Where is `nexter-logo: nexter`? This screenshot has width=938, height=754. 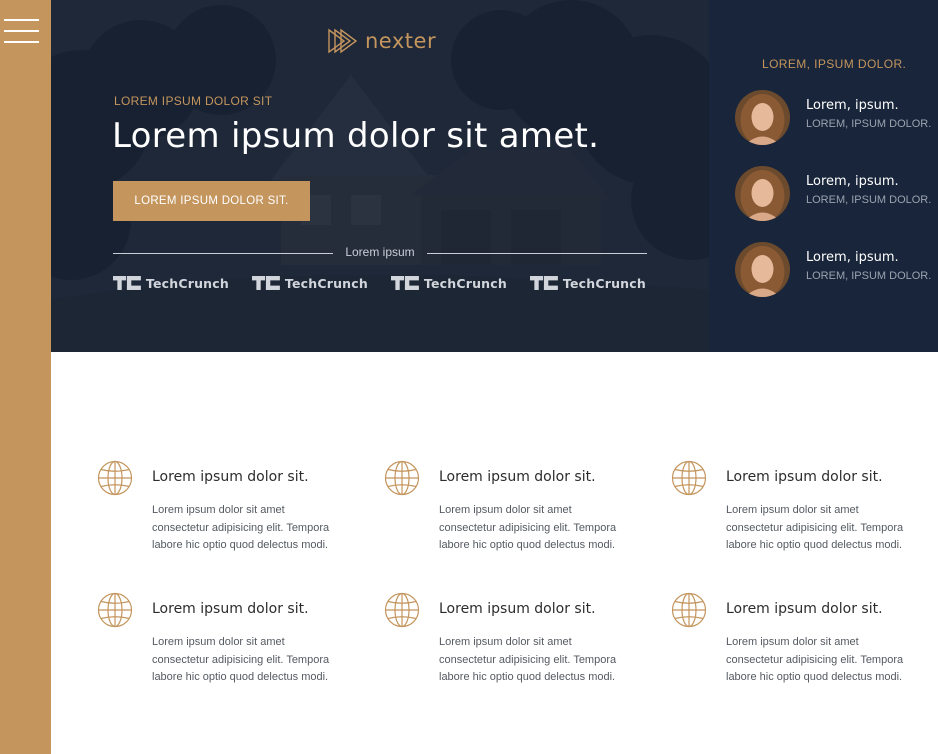
nexter-logo: nexter is located at coordinates (381, 41).